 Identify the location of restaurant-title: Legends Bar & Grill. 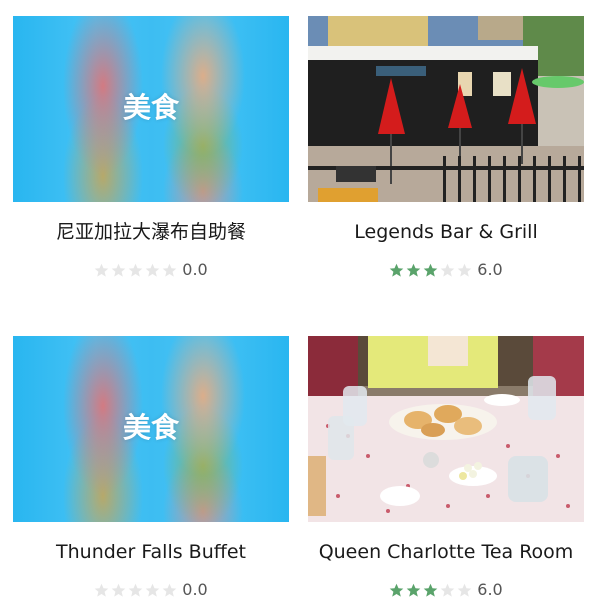
(446, 232).